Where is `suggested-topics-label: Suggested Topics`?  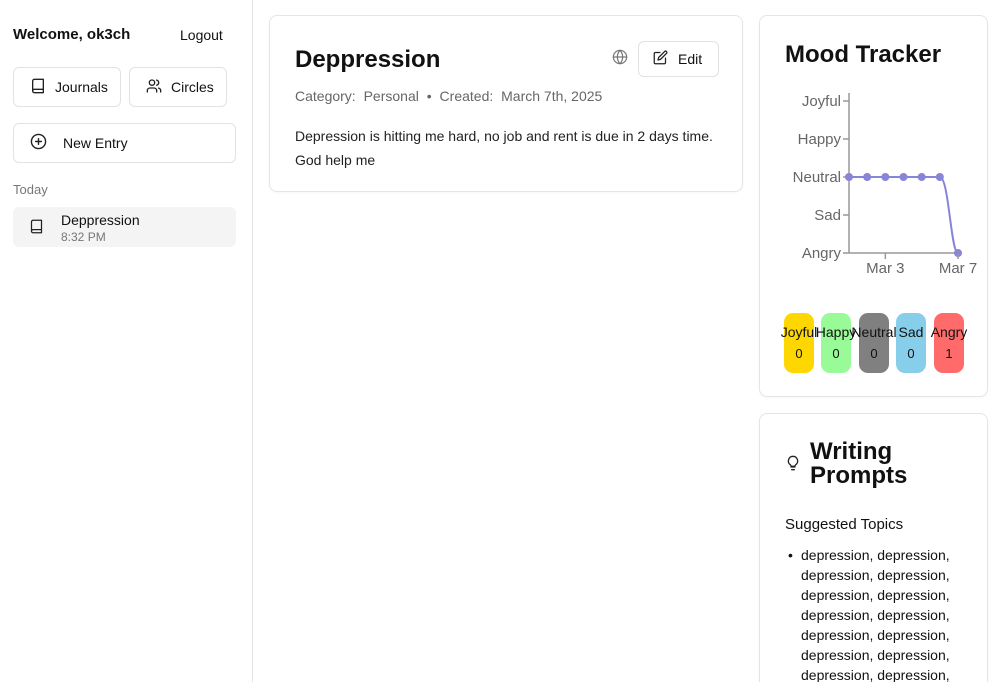 suggested-topics-label: Suggested Topics is located at coordinates (844, 524).